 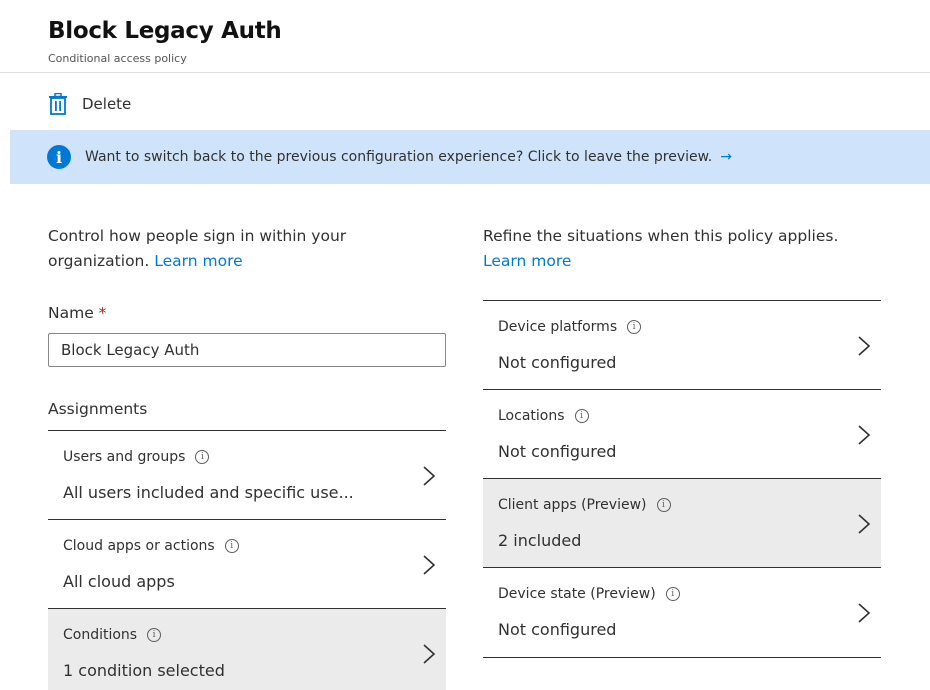 I want to click on row-title-wrap: Device platforms i, so click(x=570, y=327).